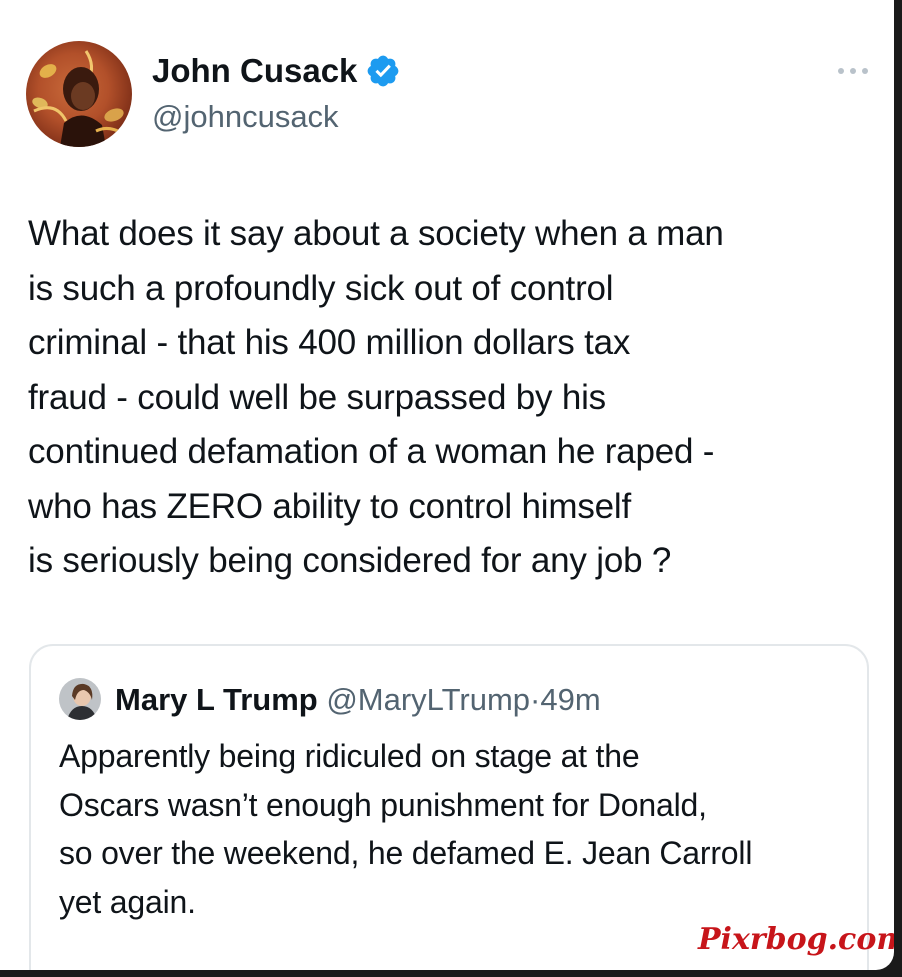 The image size is (902, 977). Describe the element at coordinates (853, 70) in the screenshot. I see `more-options-icon` at that location.